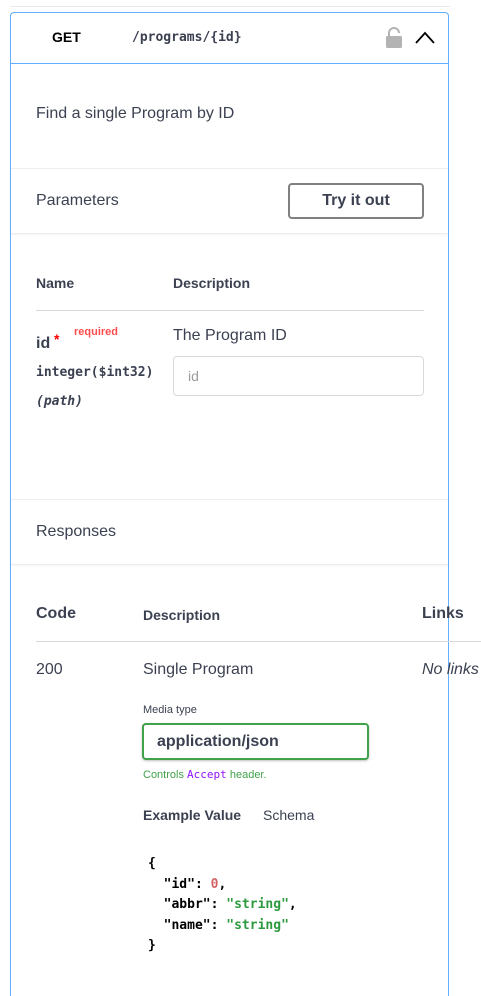 The height and width of the screenshot is (996, 481). Describe the element at coordinates (57, 339) in the screenshot. I see `required-star: *` at that location.